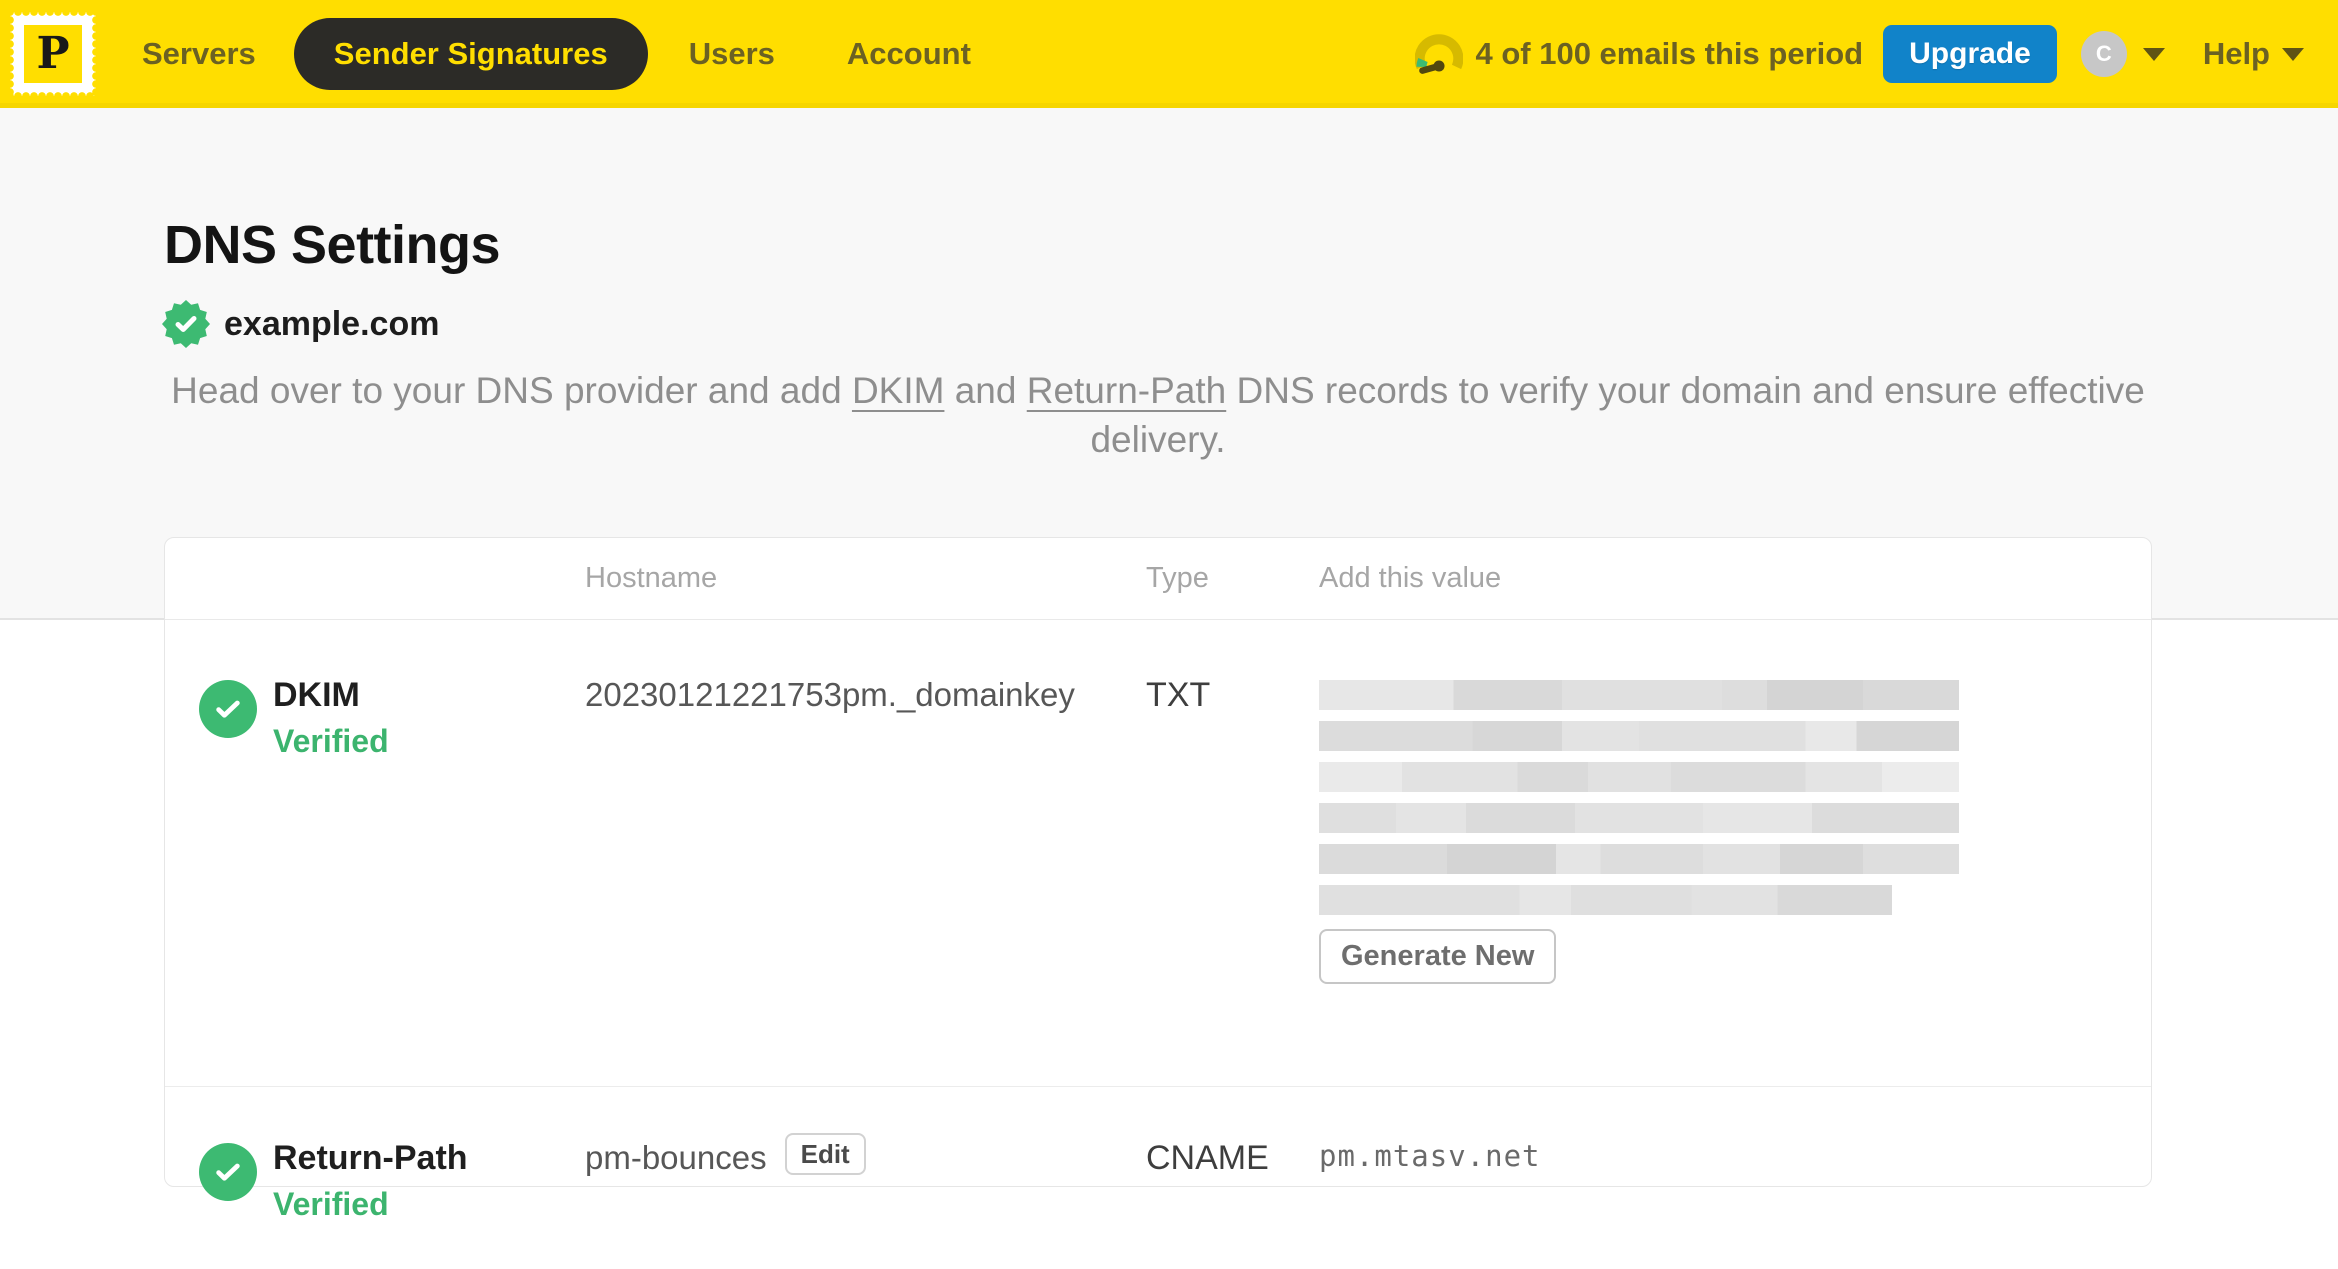 Image resolution: width=2338 pixels, height=1269 pixels. I want to click on column-header-value: Add this value, so click(1410, 578).